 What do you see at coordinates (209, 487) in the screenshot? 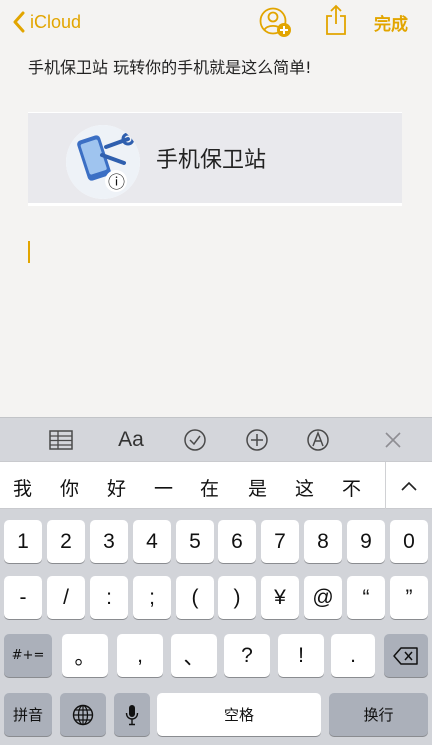
I see `candidate-word: 在` at bounding box center [209, 487].